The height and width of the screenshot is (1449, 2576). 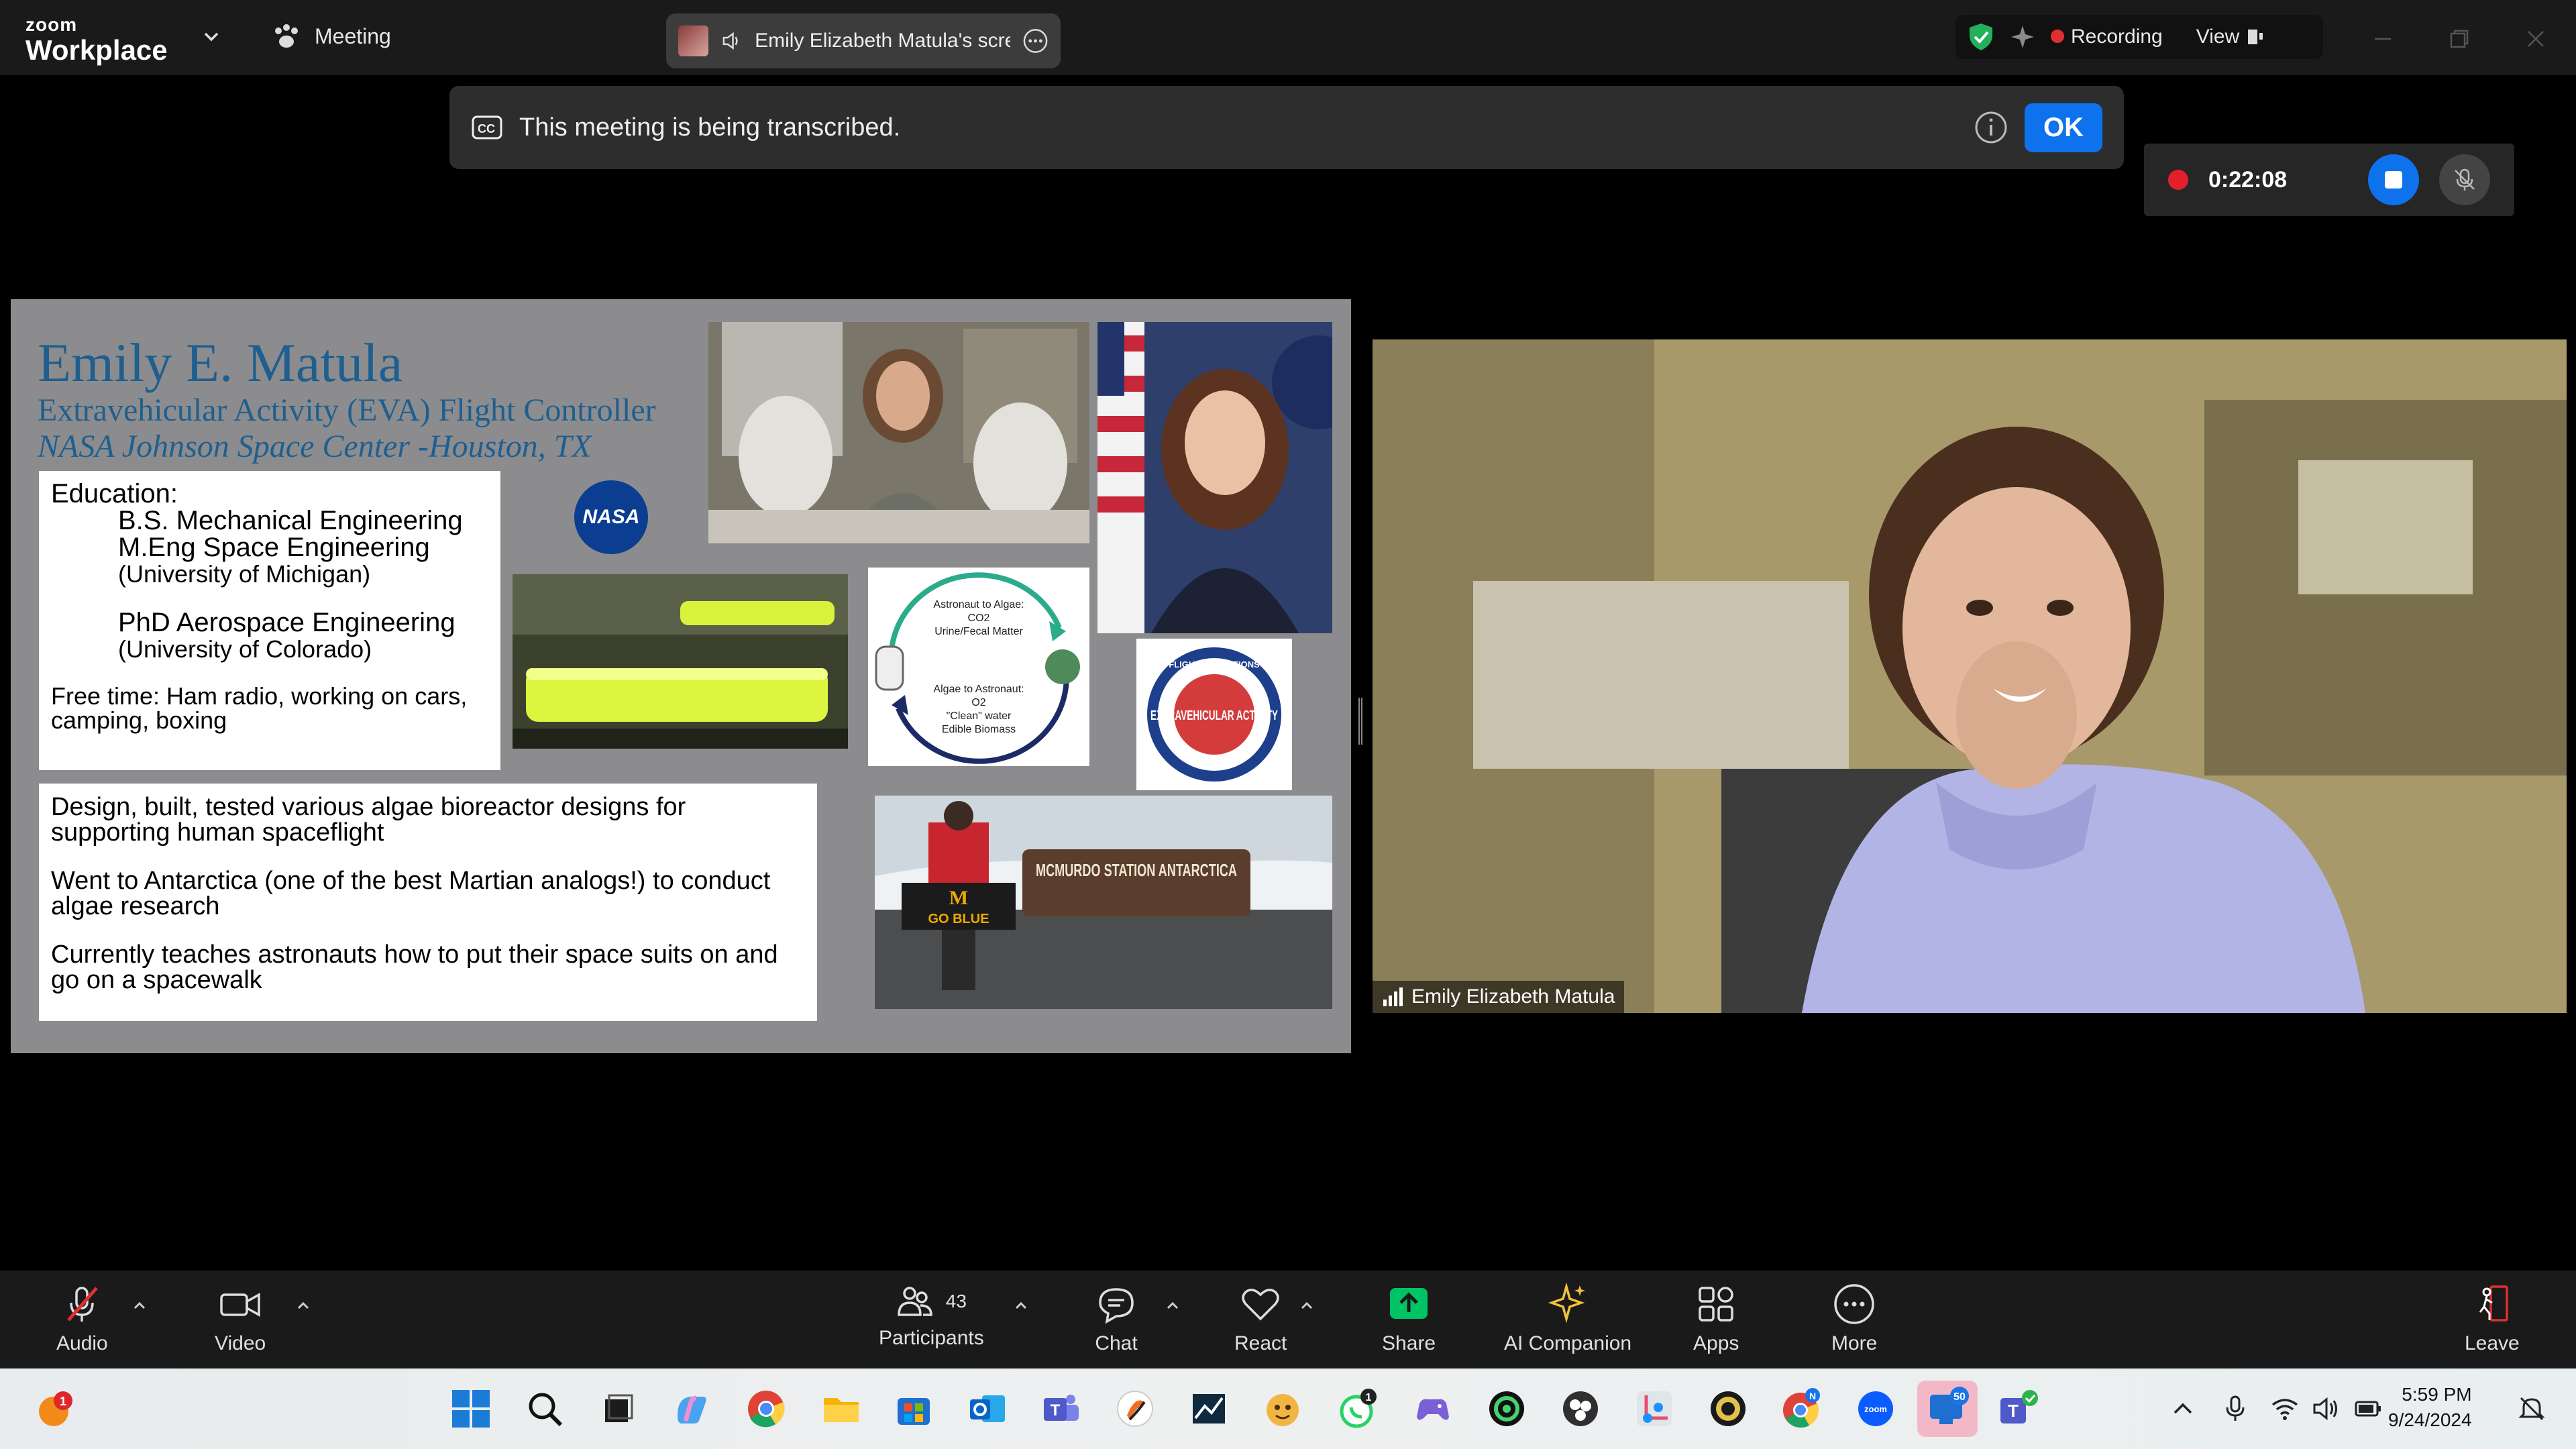 What do you see at coordinates (470, 1408) in the screenshot?
I see `windows-start-icon` at bounding box center [470, 1408].